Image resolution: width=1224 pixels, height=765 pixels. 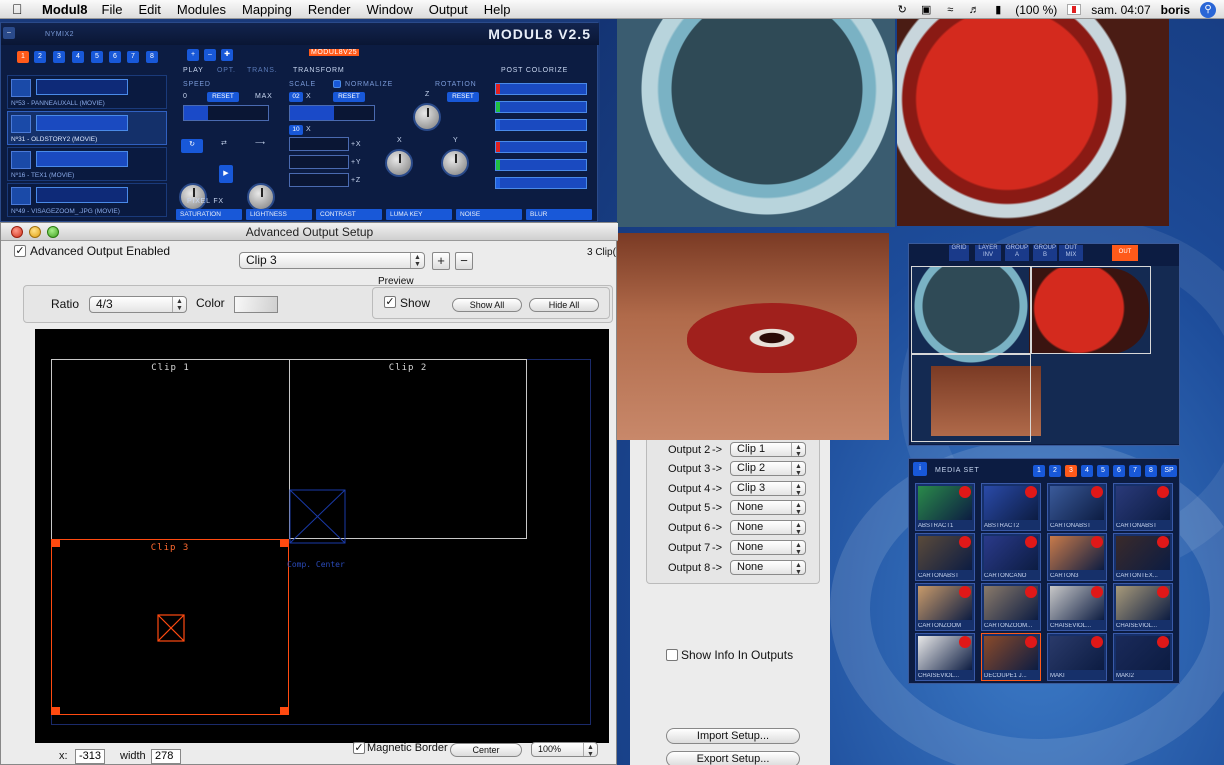 I want to click on resize-handle-br, so click(x=284, y=711).